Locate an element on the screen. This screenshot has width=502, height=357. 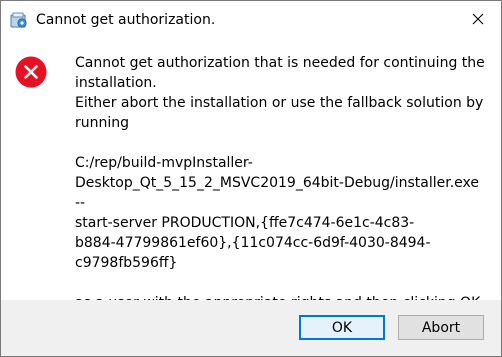
close-icon is located at coordinates (478, 19).